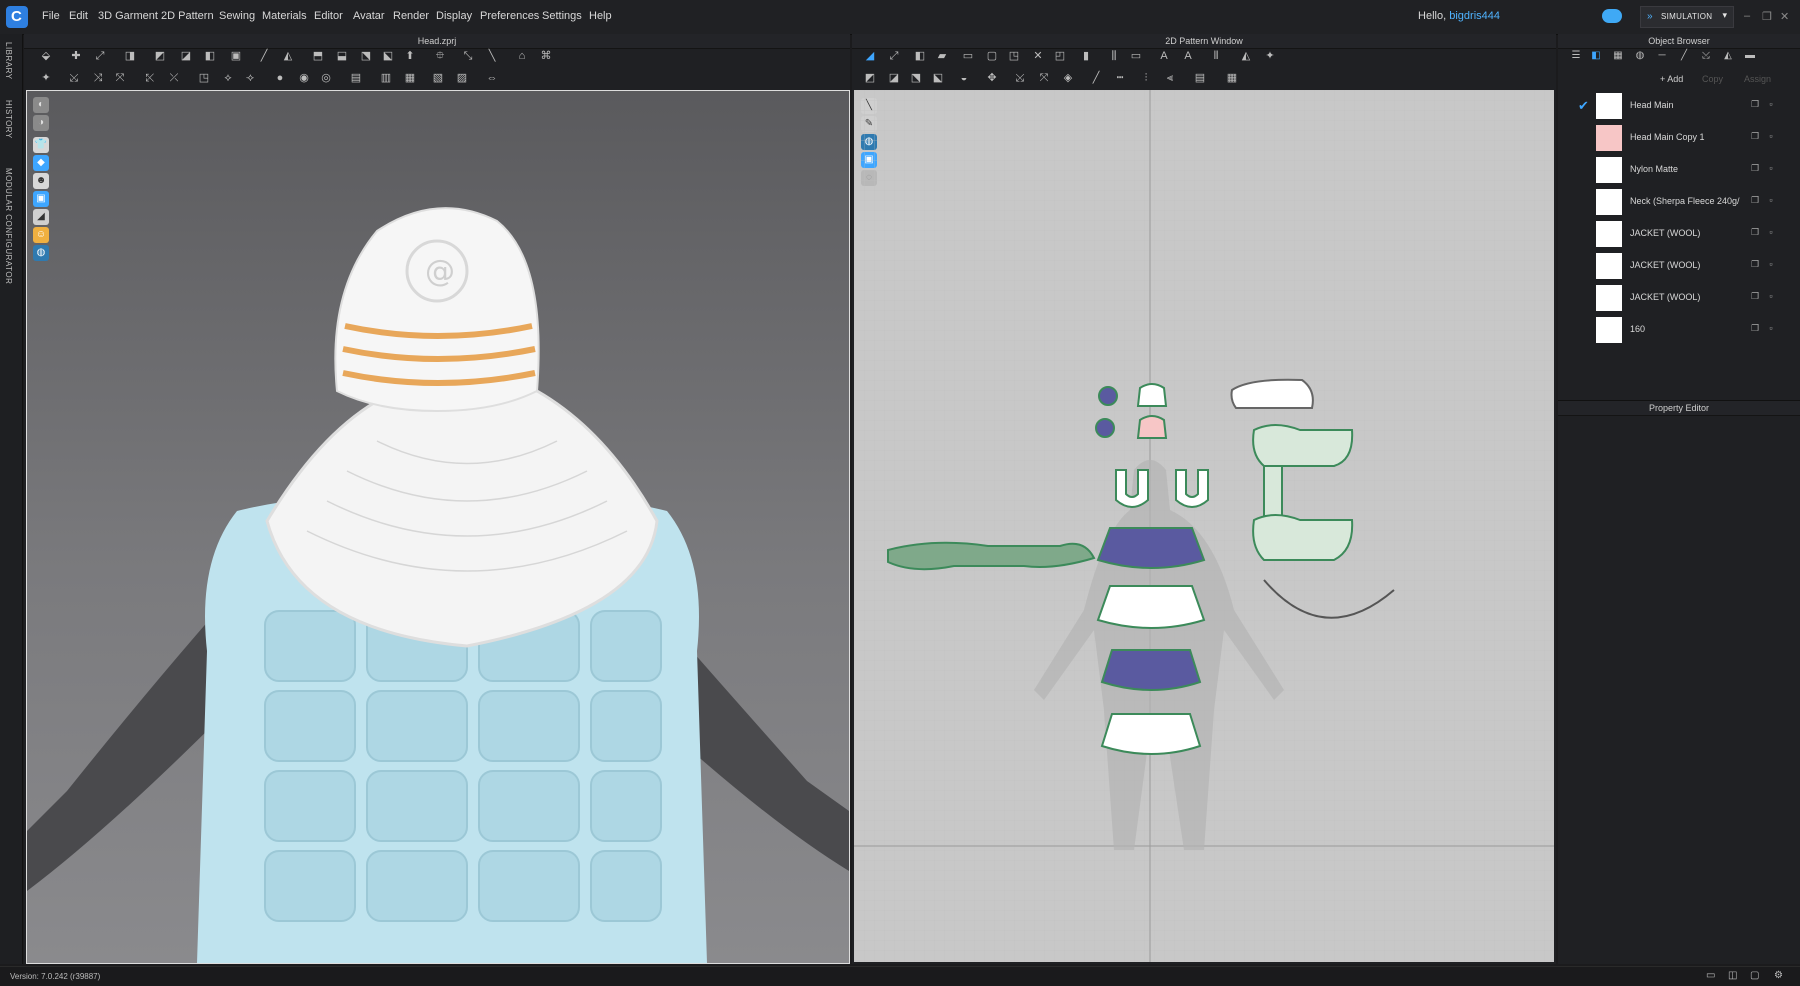 Image resolution: width=1800 pixels, height=986 pixels. What do you see at coordinates (1038, 56) in the screenshot?
I see `dart-icon: ✕` at bounding box center [1038, 56].